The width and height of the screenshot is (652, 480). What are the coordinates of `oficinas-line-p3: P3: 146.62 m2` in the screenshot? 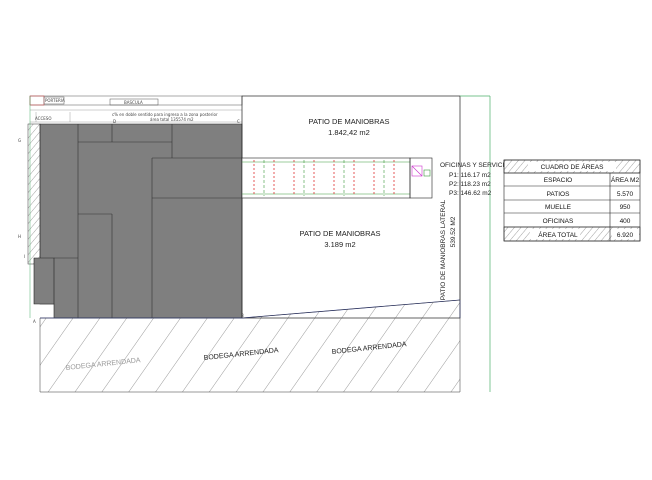 It's located at (470, 193).